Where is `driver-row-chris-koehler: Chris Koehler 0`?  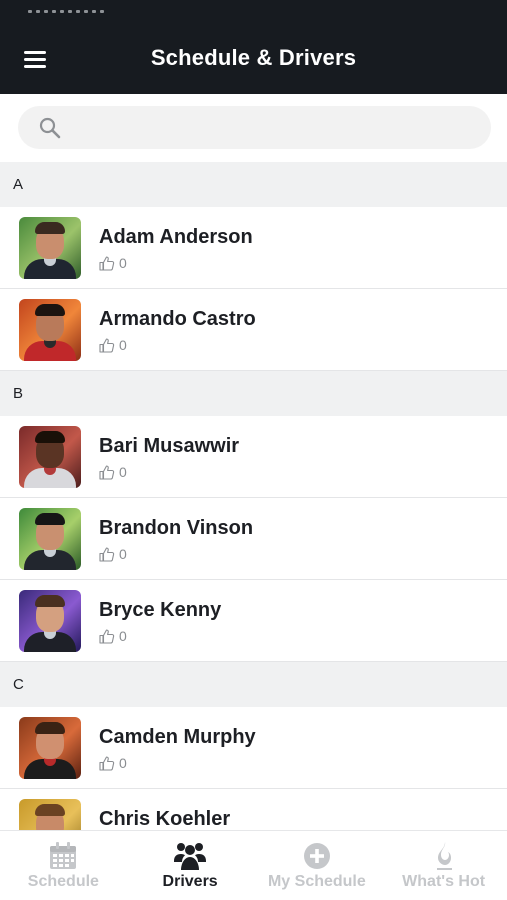
driver-row-chris-koehler: Chris Koehler 0 is located at coordinates (253, 809).